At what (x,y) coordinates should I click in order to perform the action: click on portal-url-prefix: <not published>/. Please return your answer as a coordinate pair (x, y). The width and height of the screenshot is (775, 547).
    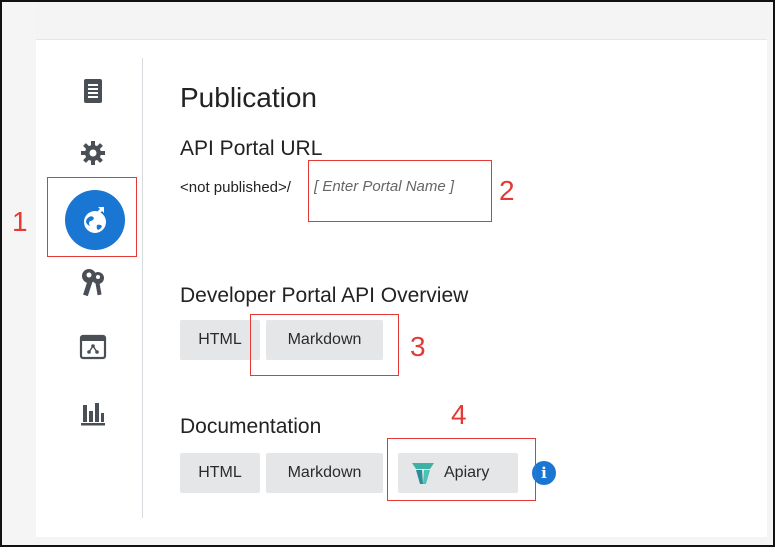
    Looking at the image, I should click on (235, 187).